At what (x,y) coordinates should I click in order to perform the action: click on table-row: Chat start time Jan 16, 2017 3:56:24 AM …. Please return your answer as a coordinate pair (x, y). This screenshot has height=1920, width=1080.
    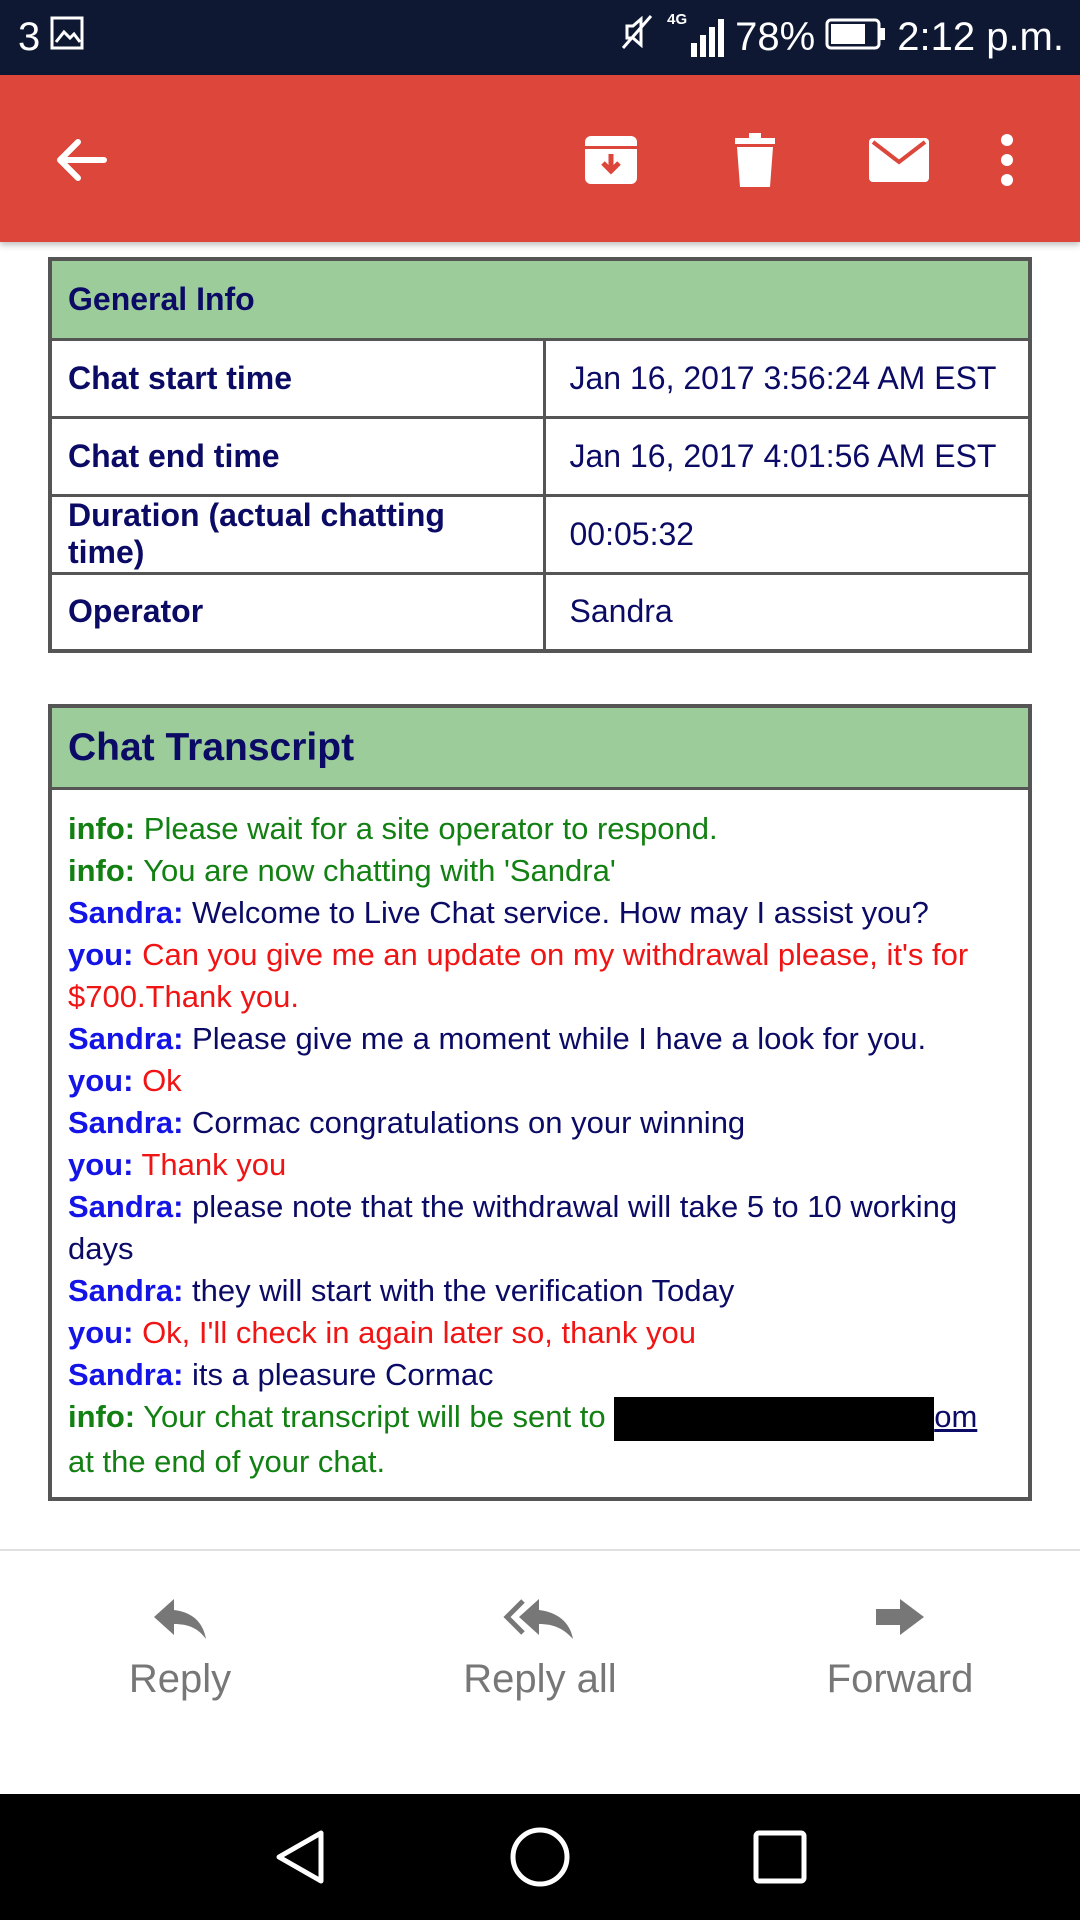
    Looking at the image, I should click on (540, 378).